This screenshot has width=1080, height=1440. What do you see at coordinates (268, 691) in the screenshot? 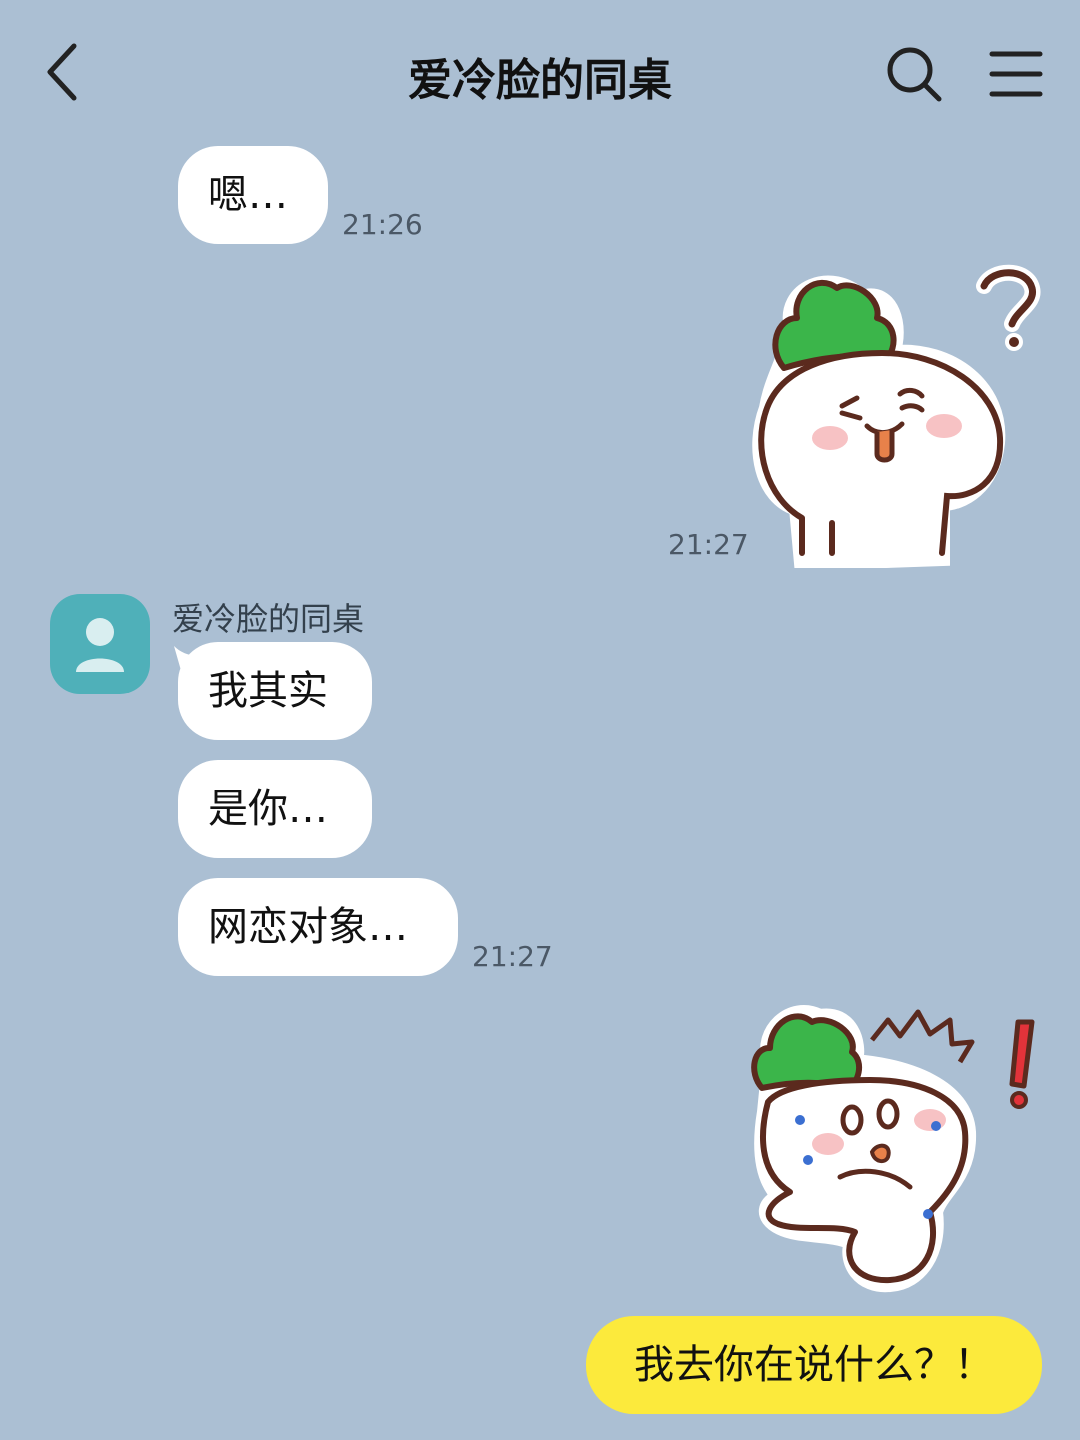
I see `message-text: 我其实` at bounding box center [268, 691].